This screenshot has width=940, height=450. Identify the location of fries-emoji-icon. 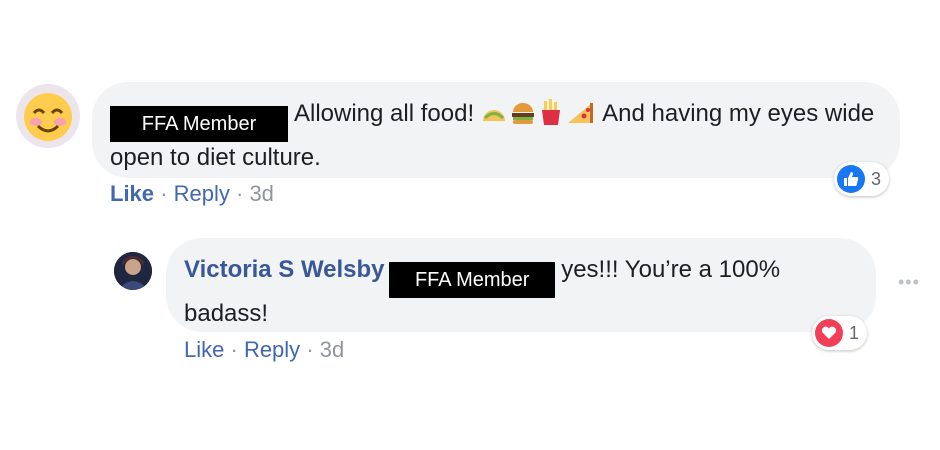
(551, 116).